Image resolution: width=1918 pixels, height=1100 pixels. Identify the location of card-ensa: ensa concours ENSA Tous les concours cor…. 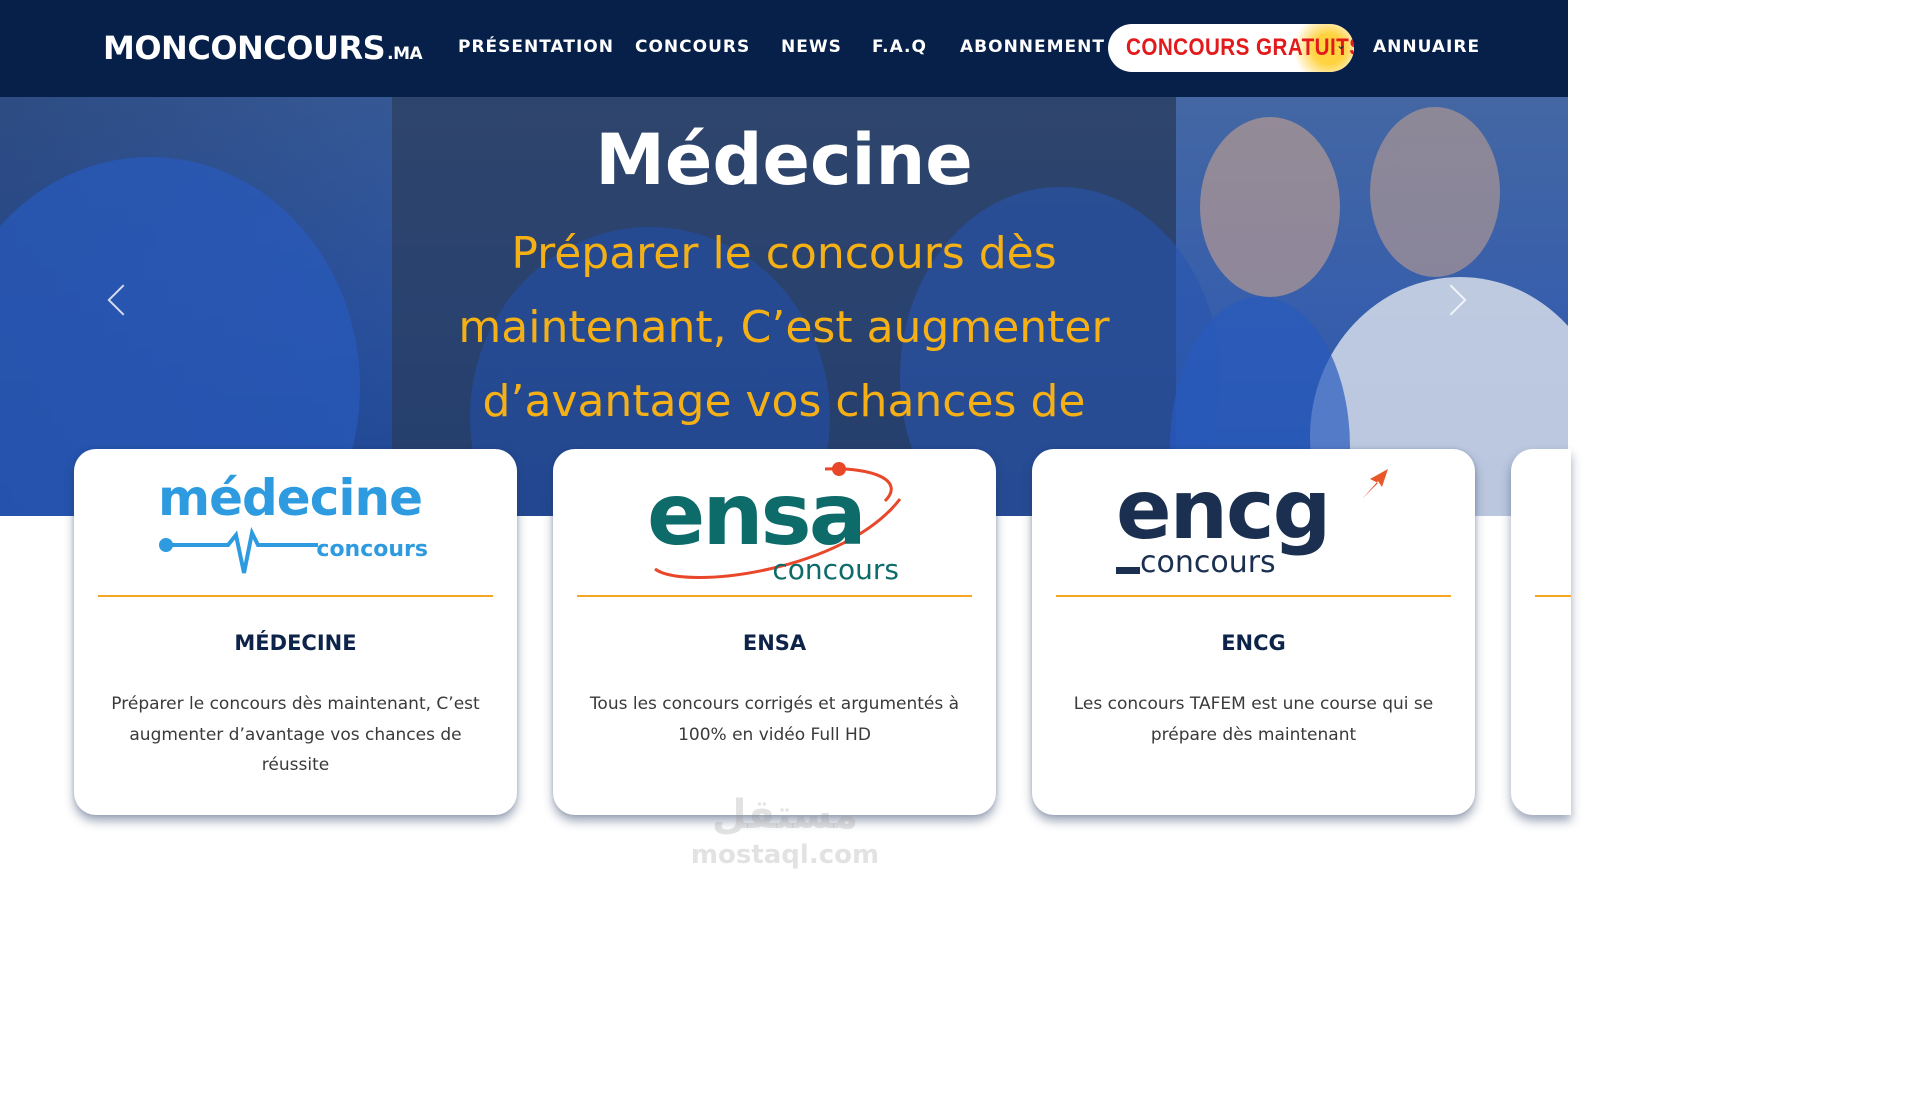
(774, 632).